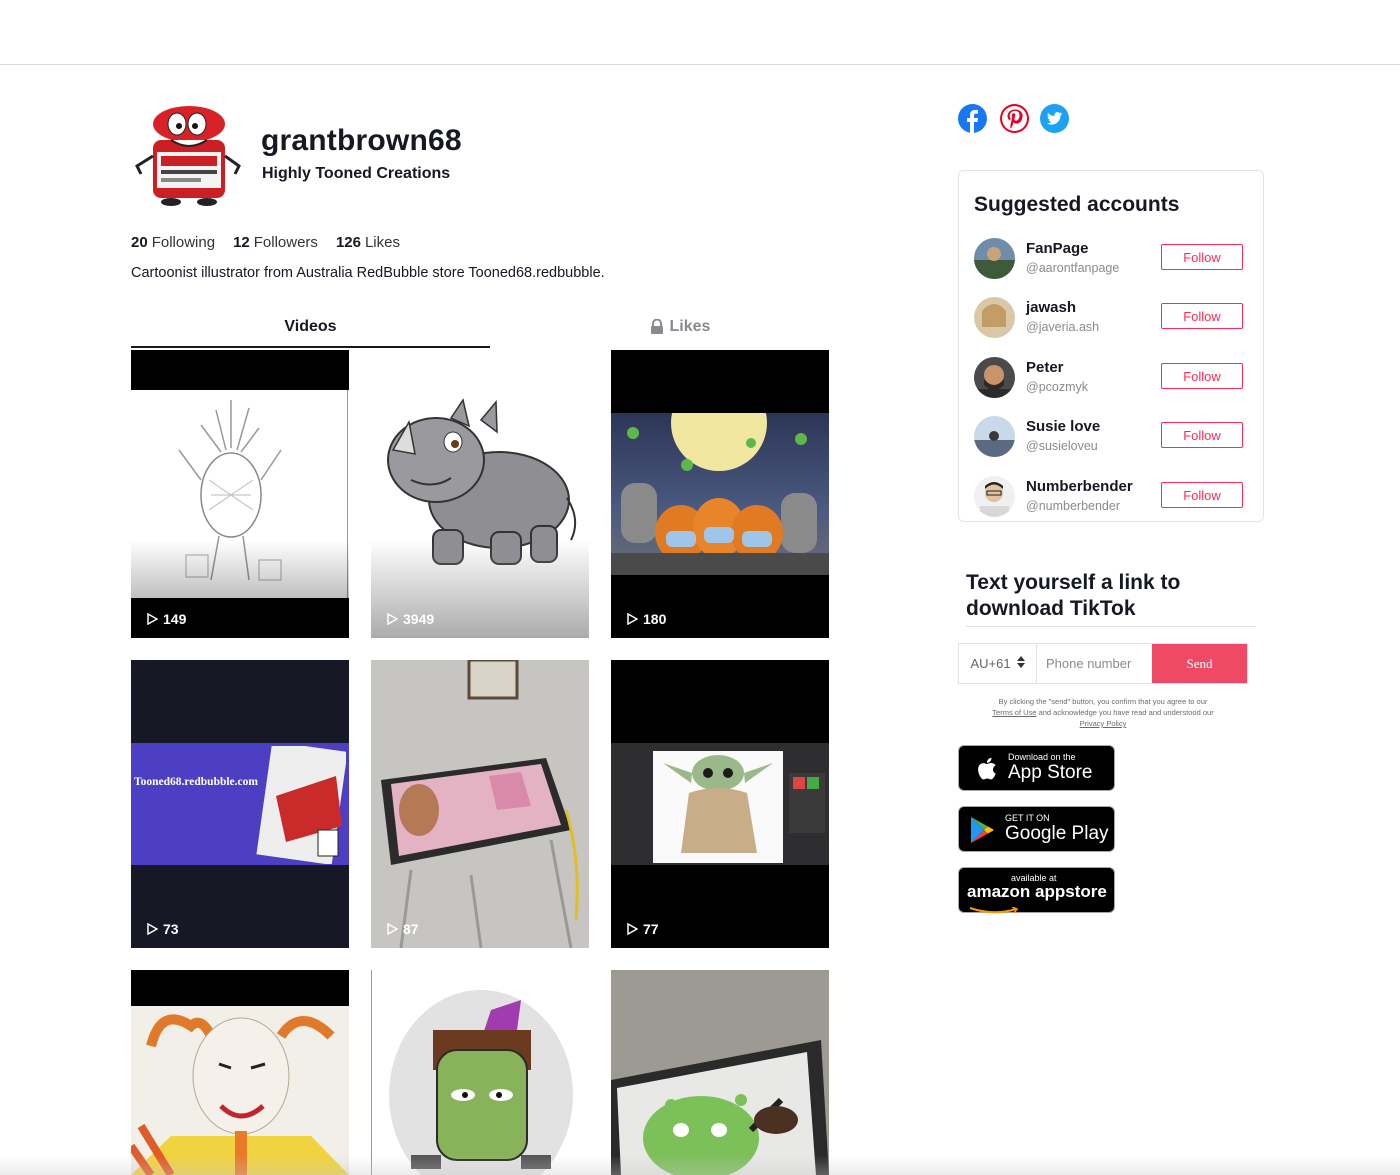 This screenshot has height=1175, width=1400. What do you see at coordinates (1077, 204) in the screenshot?
I see `suggested-accounts-title: Suggested accounts` at bounding box center [1077, 204].